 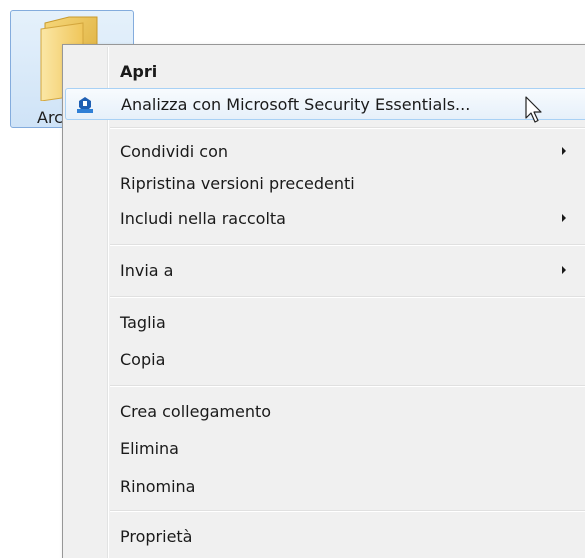 What do you see at coordinates (174, 151) in the screenshot?
I see `menu-item-label: Condividi con` at bounding box center [174, 151].